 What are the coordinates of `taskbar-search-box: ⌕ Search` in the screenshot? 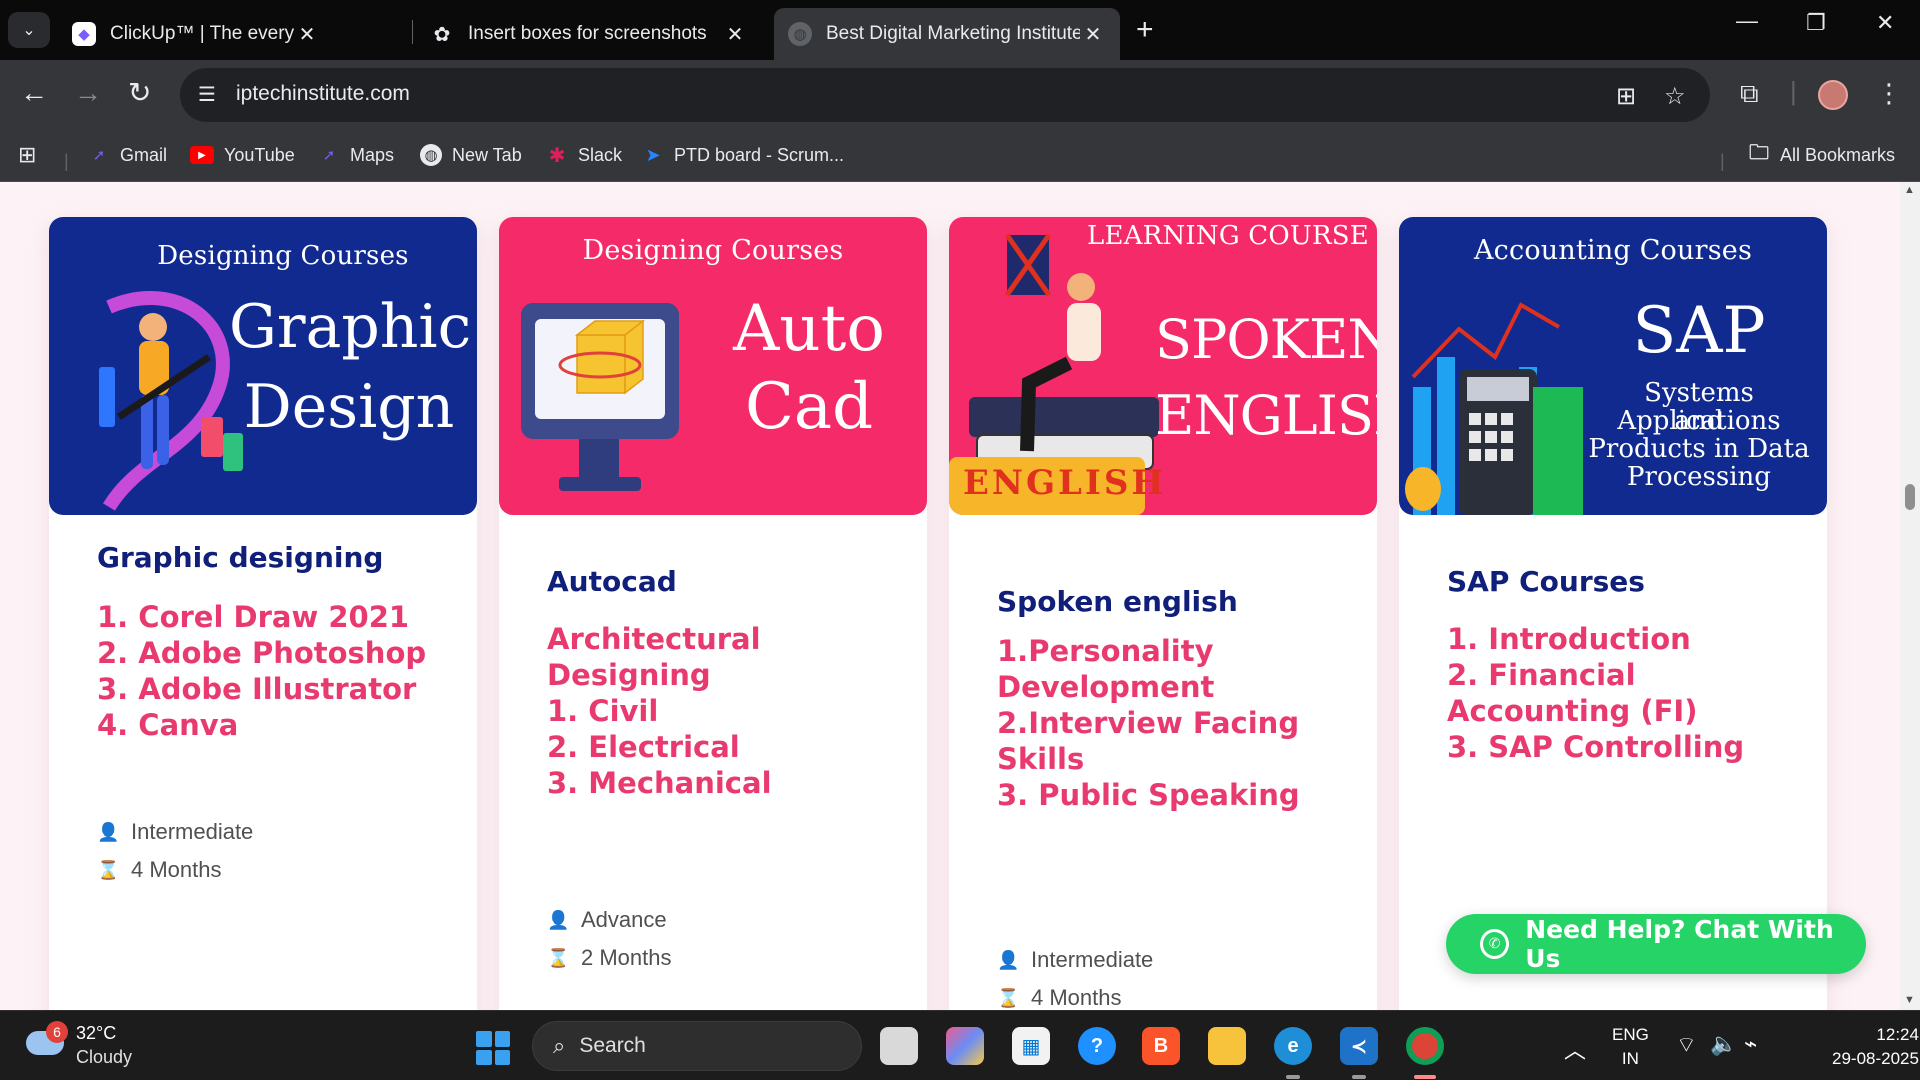 It's located at (697, 1046).